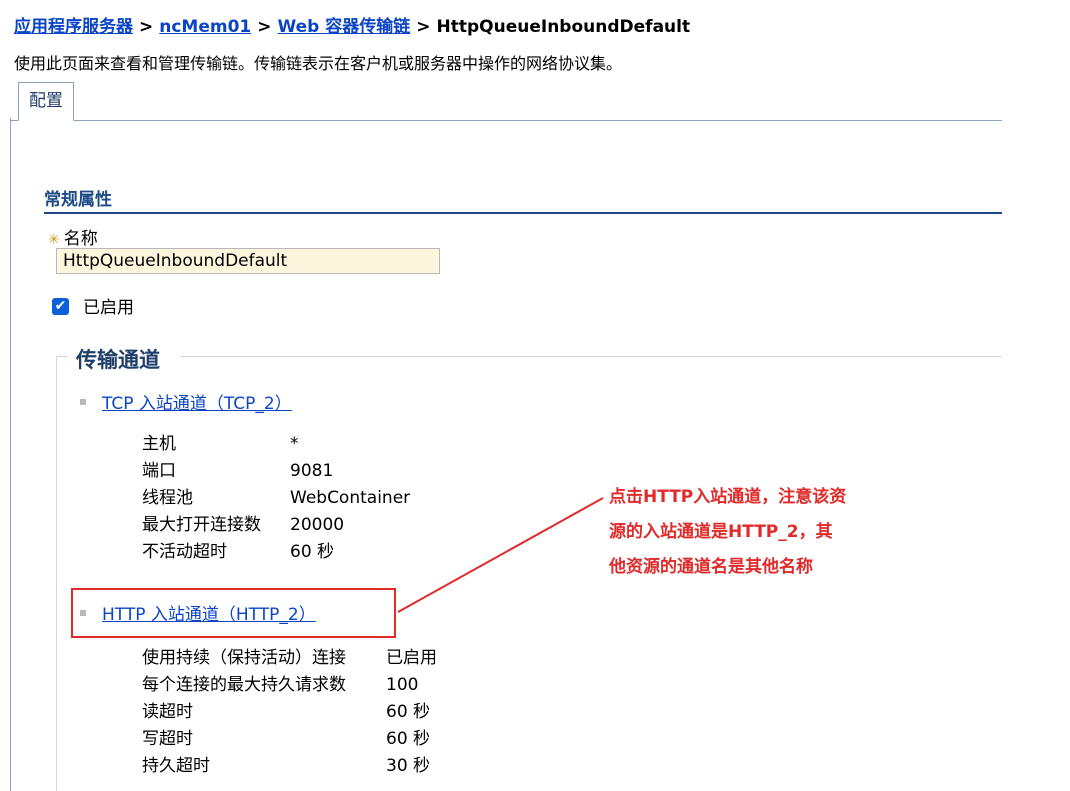 The height and width of the screenshot is (791, 1070). I want to click on annotation-line: 点击HTTP入站通道，注意该资, so click(728, 497).